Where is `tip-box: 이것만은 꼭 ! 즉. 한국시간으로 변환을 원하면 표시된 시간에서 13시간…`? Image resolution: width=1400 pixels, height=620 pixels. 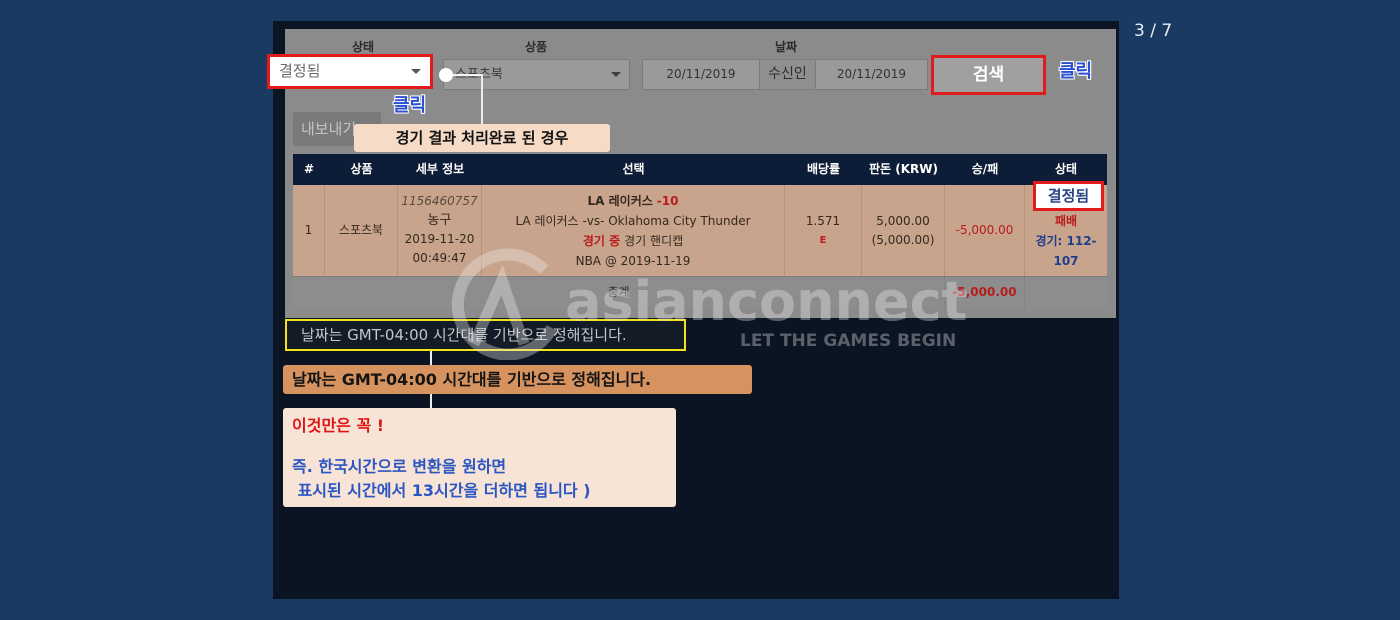 tip-box: 이것만은 꼭 ! 즉. 한국시간으로 변환을 원하면 표시된 시간에서 13시간… is located at coordinates (479, 457).